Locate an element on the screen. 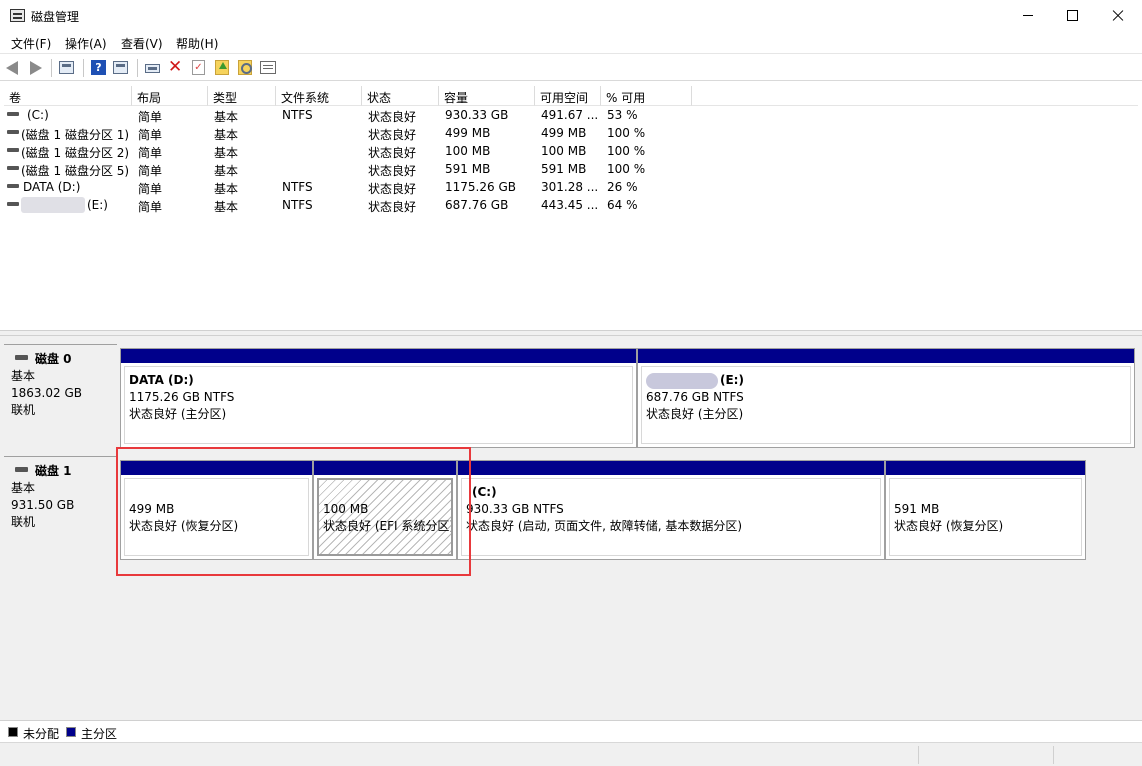 The image size is (1142, 766). search-folder-icon is located at coordinates (246, 67).